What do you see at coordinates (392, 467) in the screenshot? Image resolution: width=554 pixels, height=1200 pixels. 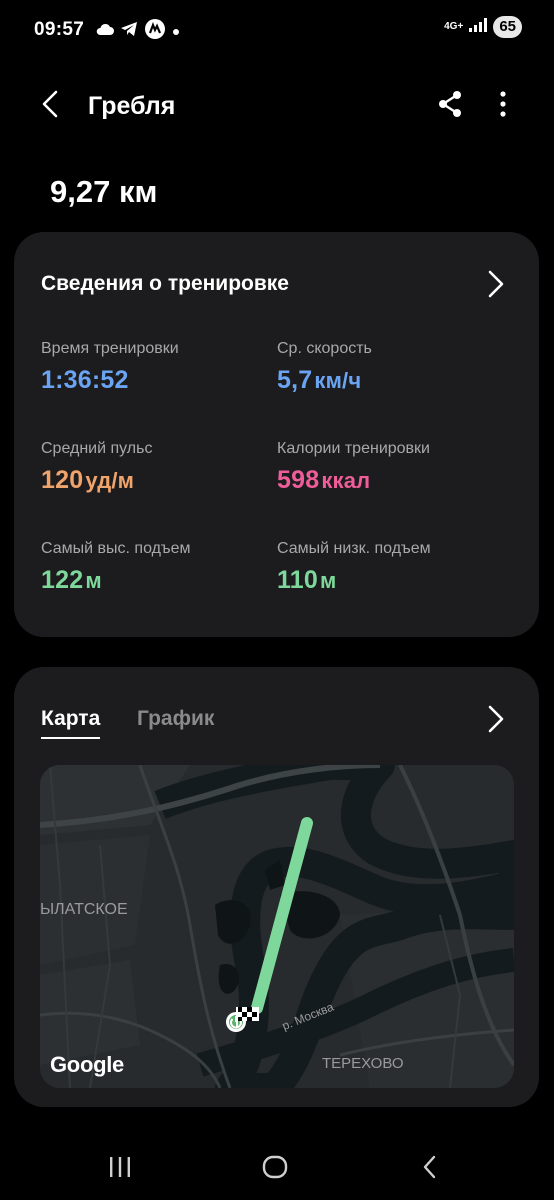 I see `stat-calories: Калории тренировки 598ккал` at bounding box center [392, 467].